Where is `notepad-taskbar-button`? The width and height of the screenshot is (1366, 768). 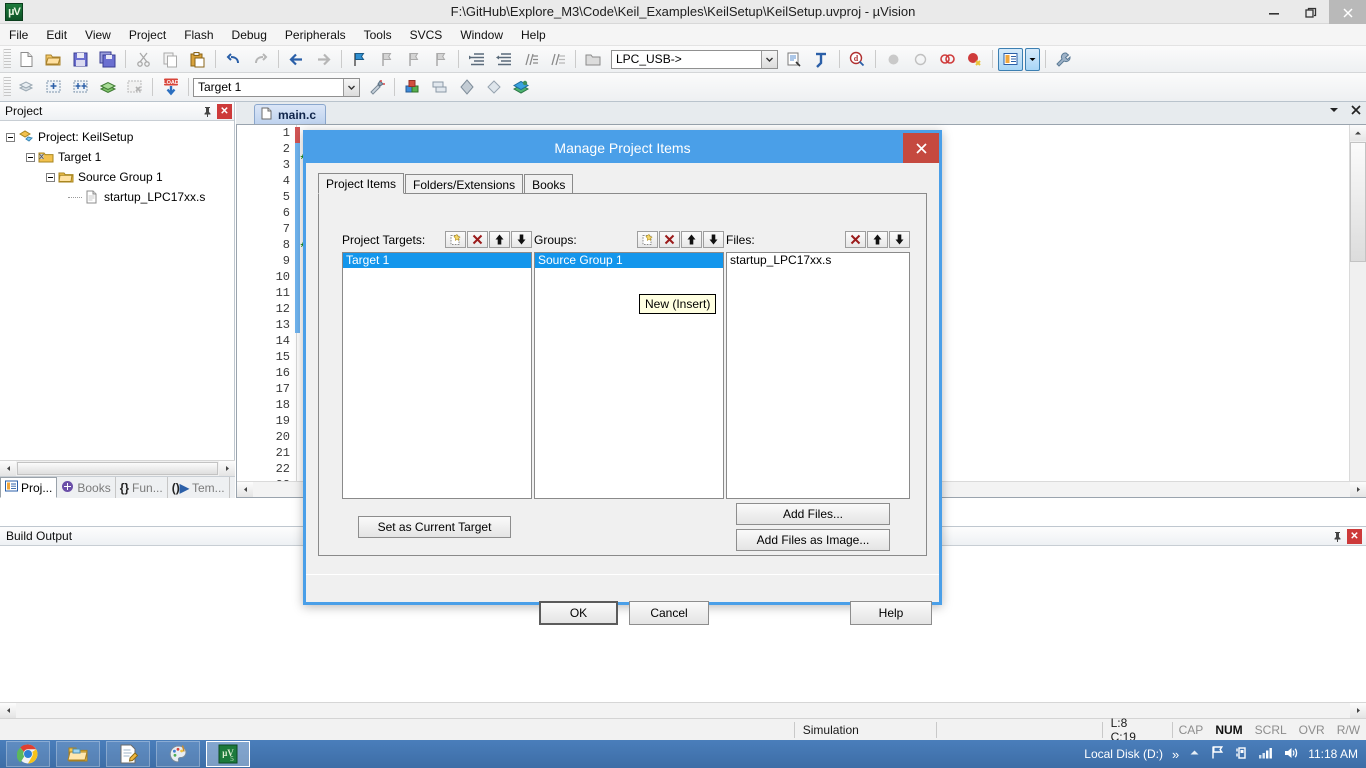 notepad-taskbar-button is located at coordinates (128, 754).